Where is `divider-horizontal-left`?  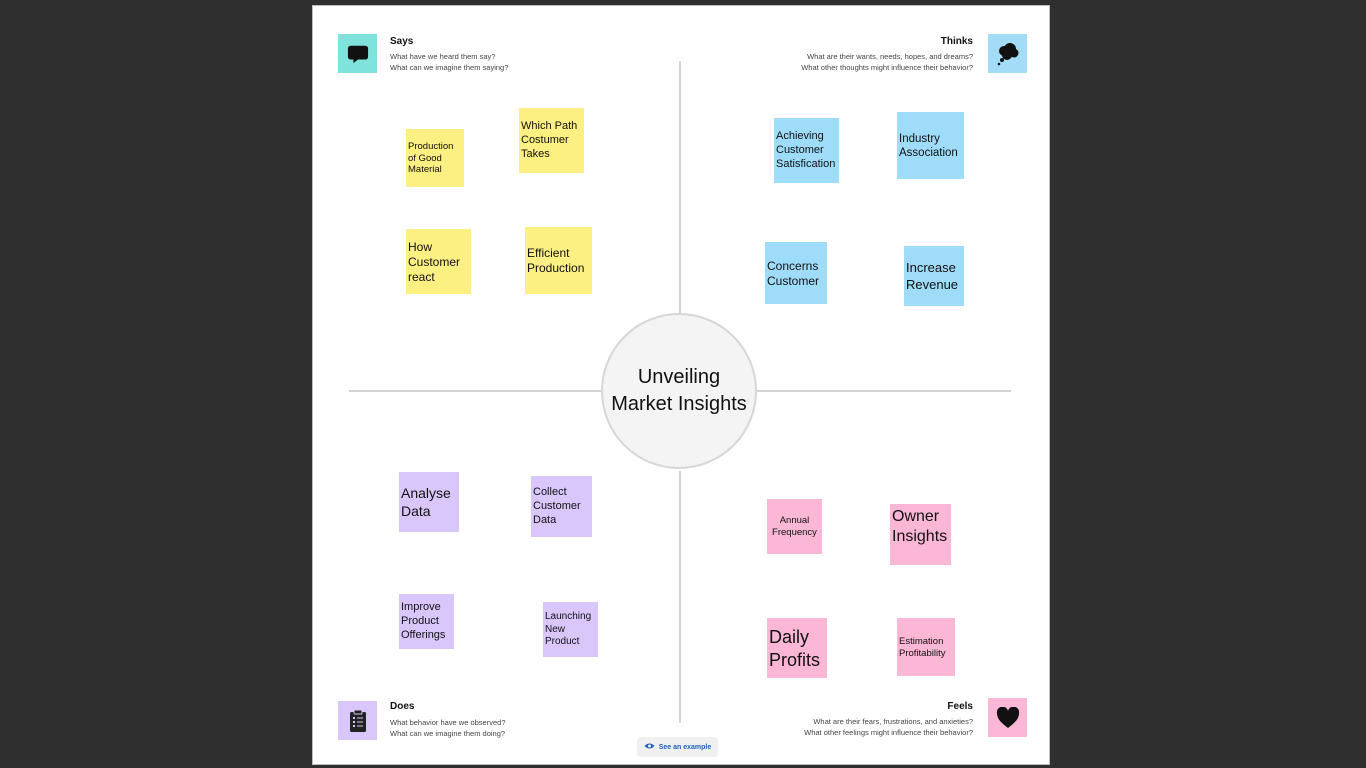
divider-horizontal-left is located at coordinates (475, 391).